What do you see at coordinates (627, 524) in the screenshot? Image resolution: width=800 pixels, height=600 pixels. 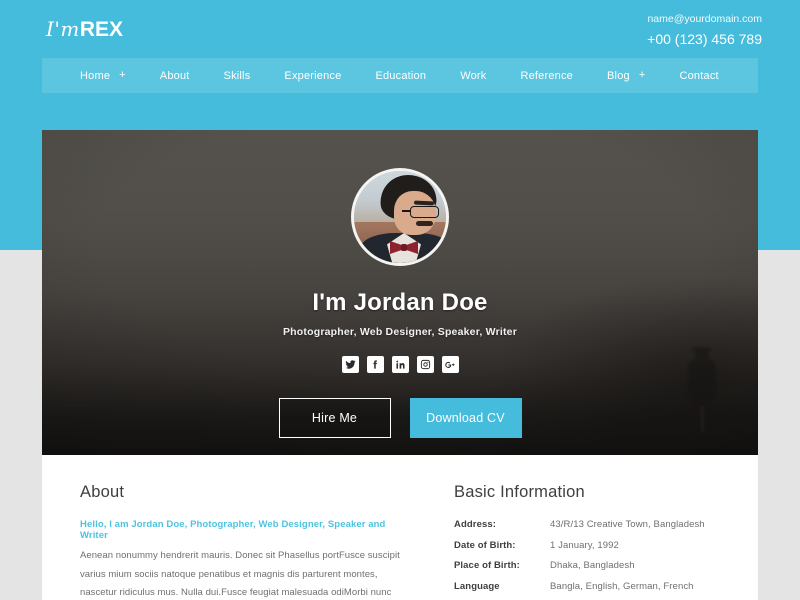 I see `info-value: 43/R/13 Creative Town, Bangladesh` at bounding box center [627, 524].